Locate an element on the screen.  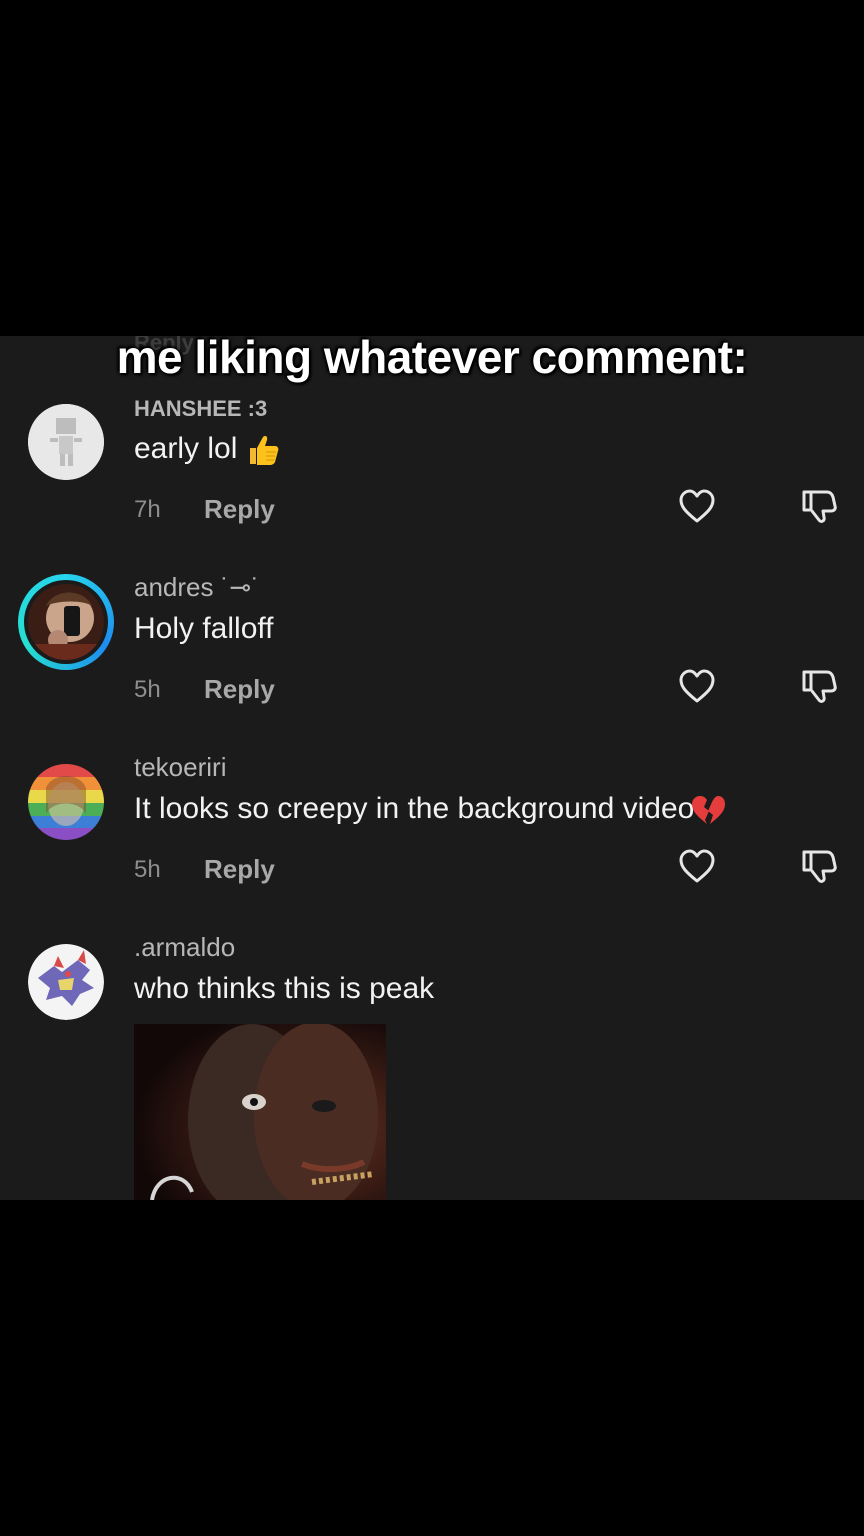
comment-time: 7h is located at coordinates (147, 509).